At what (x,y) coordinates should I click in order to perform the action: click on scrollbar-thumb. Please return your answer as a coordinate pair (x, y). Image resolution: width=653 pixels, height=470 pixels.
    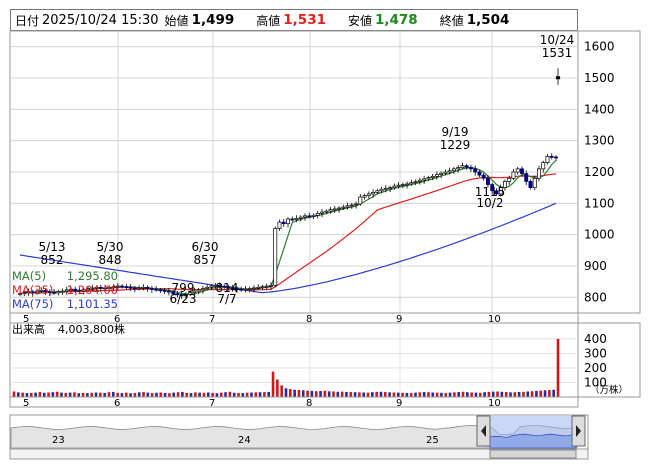
    Looking at the image, I should click on (533, 454).